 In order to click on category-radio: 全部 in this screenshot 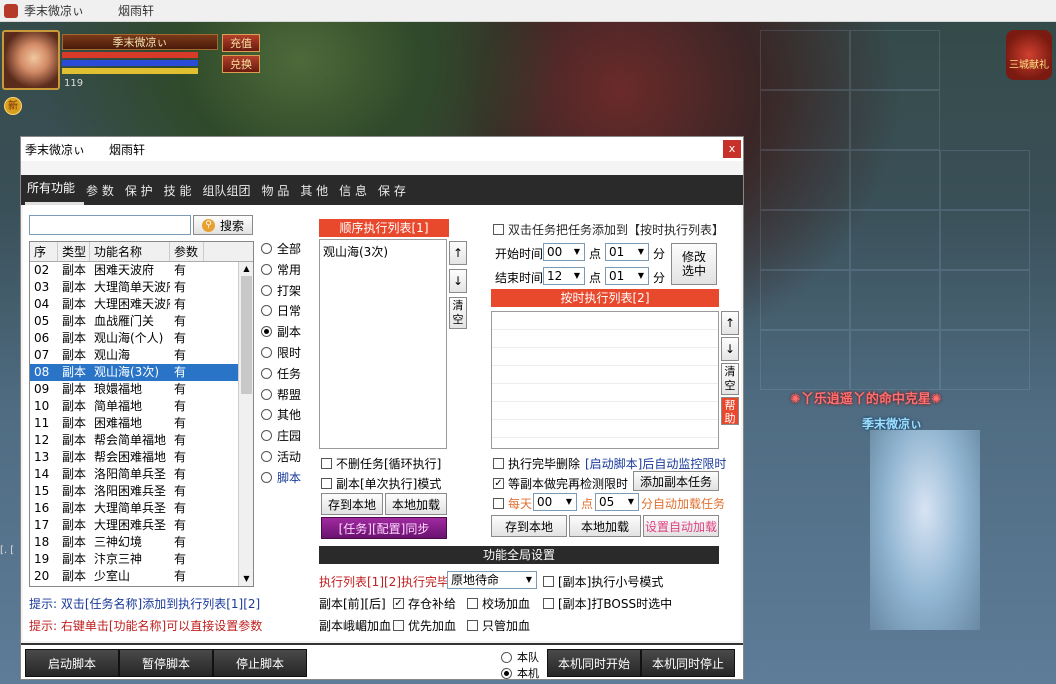, I will do `click(287, 249)`.